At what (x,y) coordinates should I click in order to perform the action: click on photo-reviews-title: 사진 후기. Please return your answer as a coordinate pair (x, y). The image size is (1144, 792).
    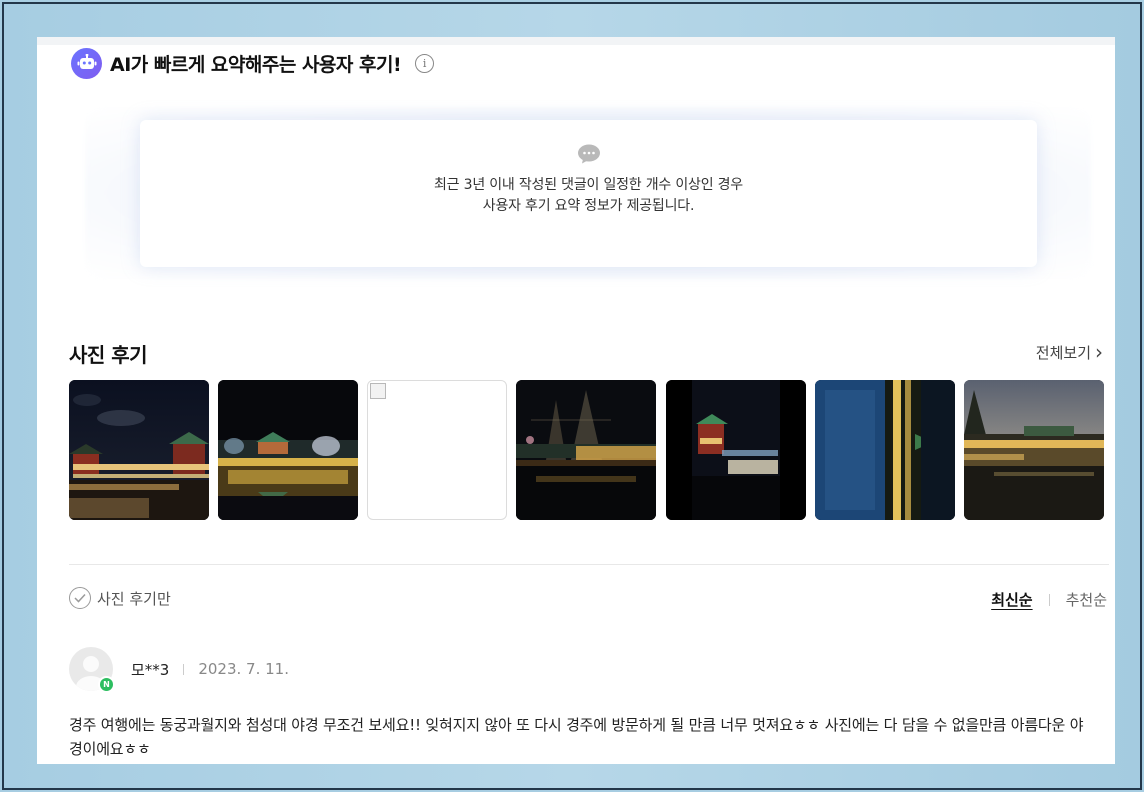
    Looking at the image, I should click on (108, 355).